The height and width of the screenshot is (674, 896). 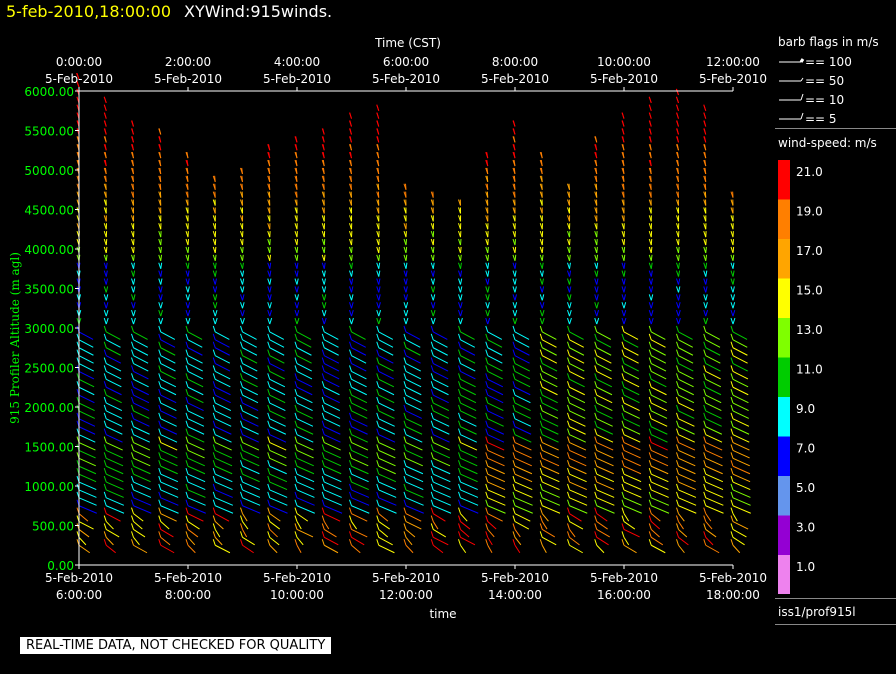 What do you see at coordinates (604, 345) in the screenshot?
I see `wind-profile` at bounding box center [604, 345].